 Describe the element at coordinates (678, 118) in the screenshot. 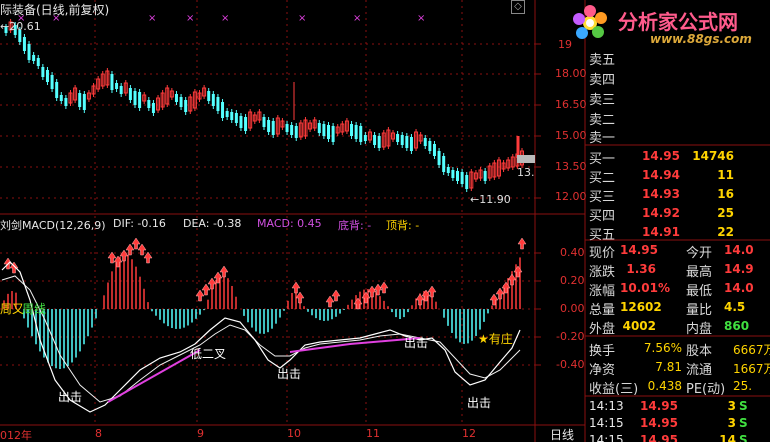

I see `sell-row-2: 卖二` at that location.